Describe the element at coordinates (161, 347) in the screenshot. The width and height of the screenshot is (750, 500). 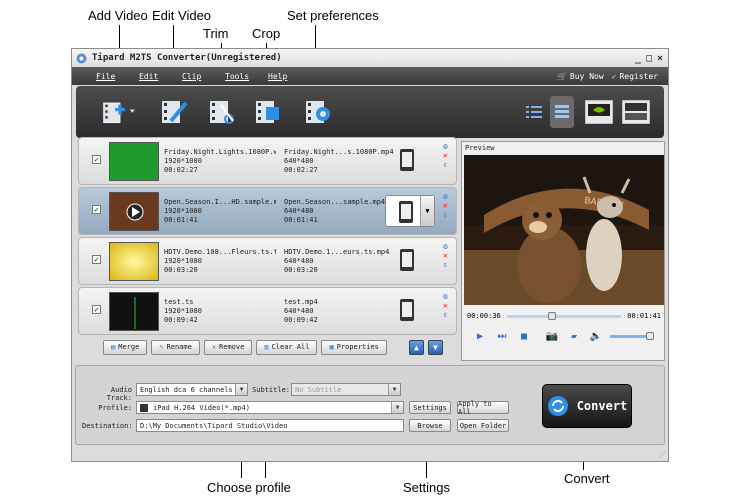
I see `pencil-icon: ✎` at that location.